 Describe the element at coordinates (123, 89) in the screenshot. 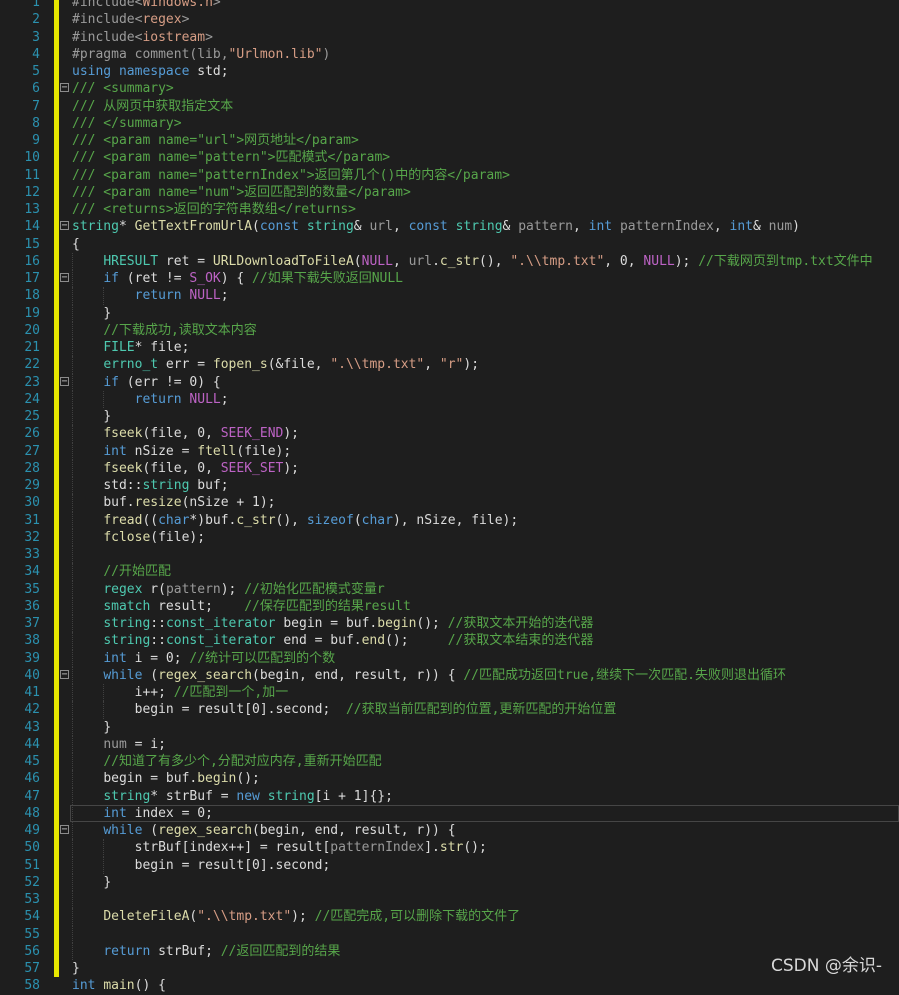

I see `code-token: /// <summary>` at that location.